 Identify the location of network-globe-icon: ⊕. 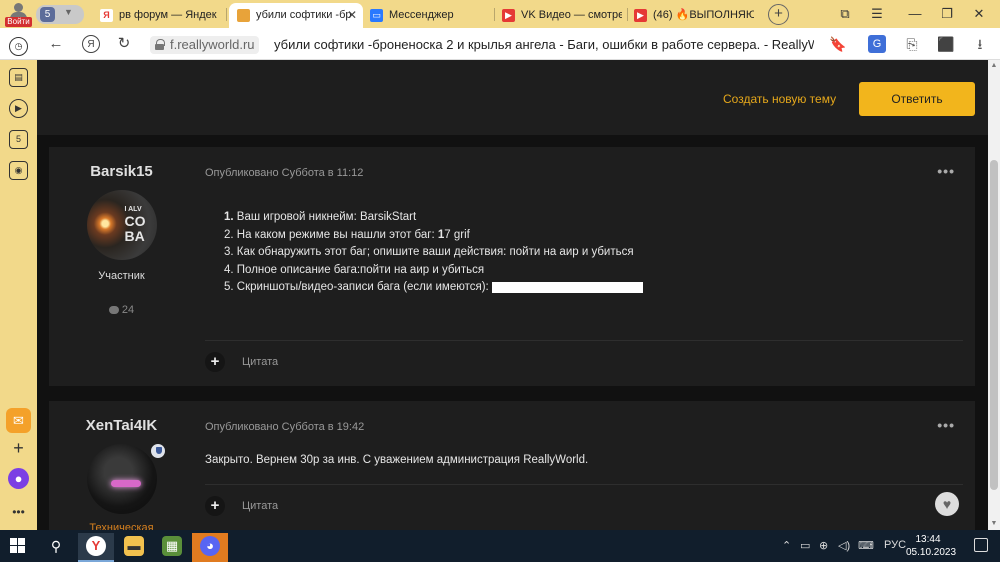
(823, 545).